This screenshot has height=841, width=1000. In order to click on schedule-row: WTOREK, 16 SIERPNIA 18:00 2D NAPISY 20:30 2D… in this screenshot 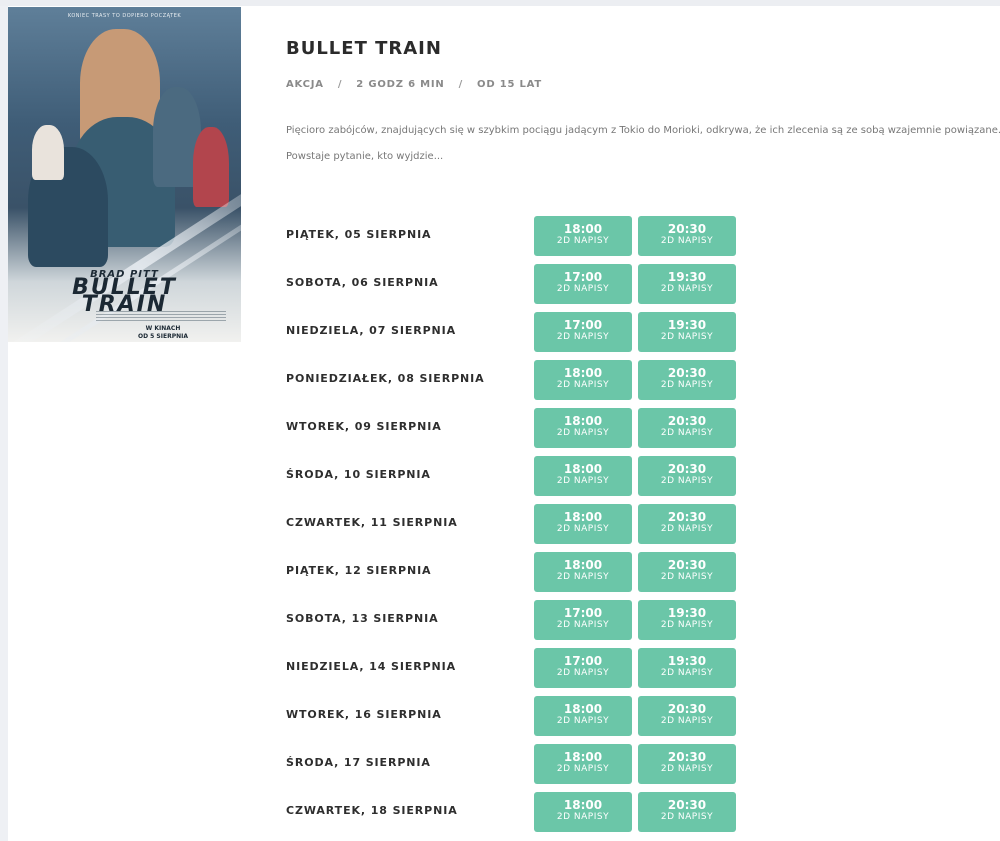, I will do `click(516, 716)`.